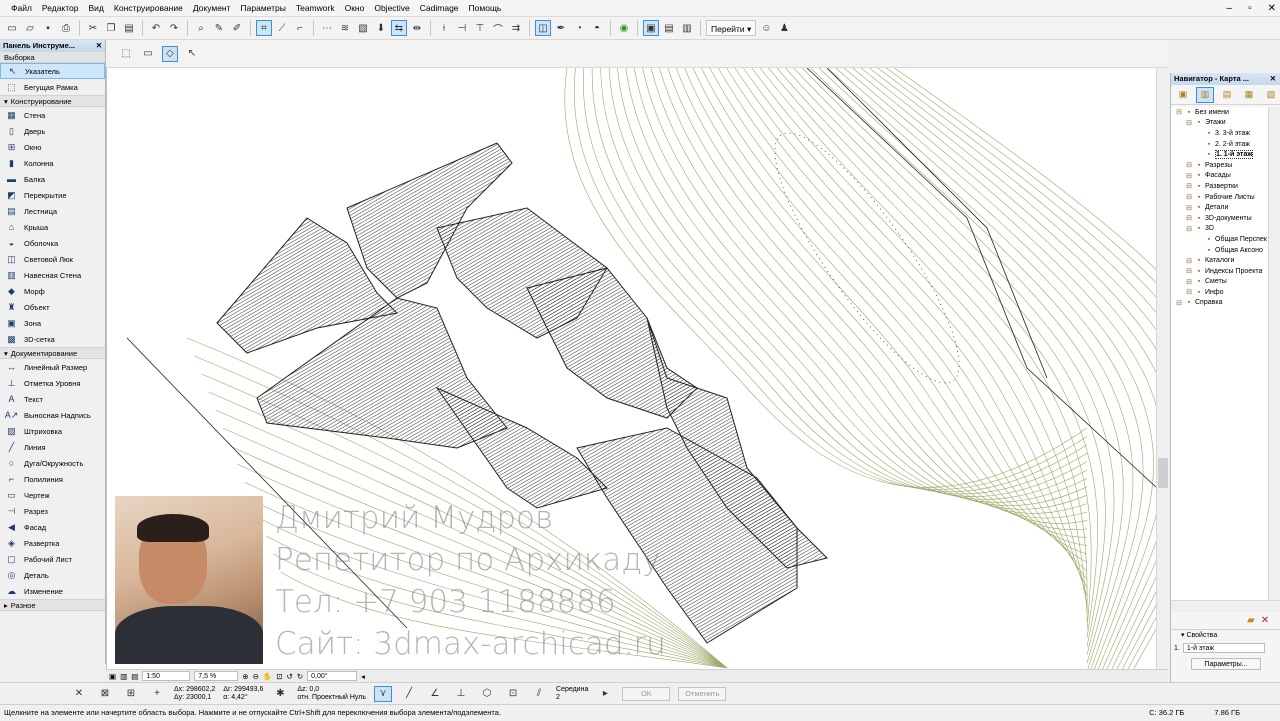 This screenshot has height=721, width=1280. What do you see at coordinates (216, 676) in the screenshot?
I see `zoom-field: 7,5 %` at bounding box center [216, 676].